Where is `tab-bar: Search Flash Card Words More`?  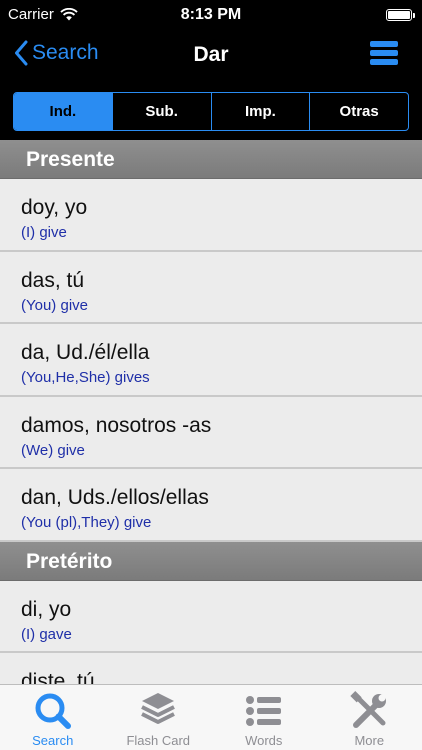 tab-bar: Search Flash Card Words More is located at coordinates (211, 717).